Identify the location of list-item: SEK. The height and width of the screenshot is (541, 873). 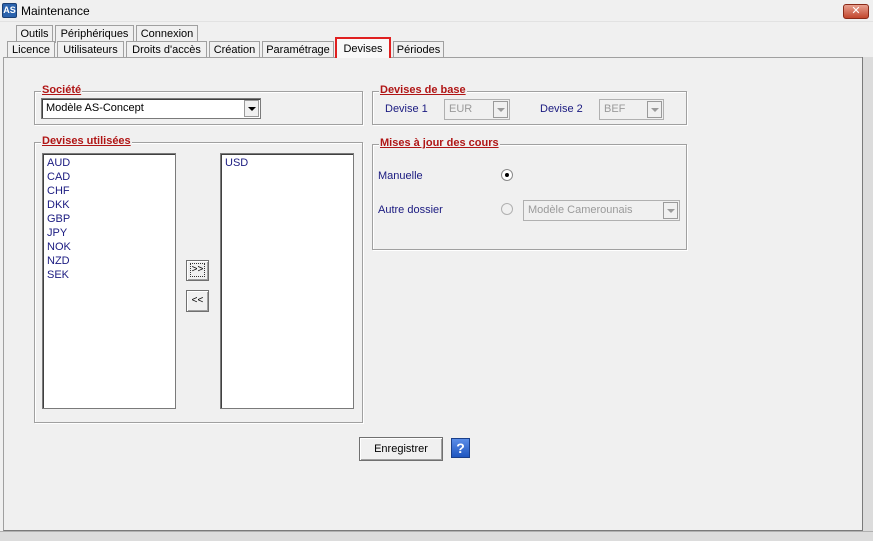
(109, 275).